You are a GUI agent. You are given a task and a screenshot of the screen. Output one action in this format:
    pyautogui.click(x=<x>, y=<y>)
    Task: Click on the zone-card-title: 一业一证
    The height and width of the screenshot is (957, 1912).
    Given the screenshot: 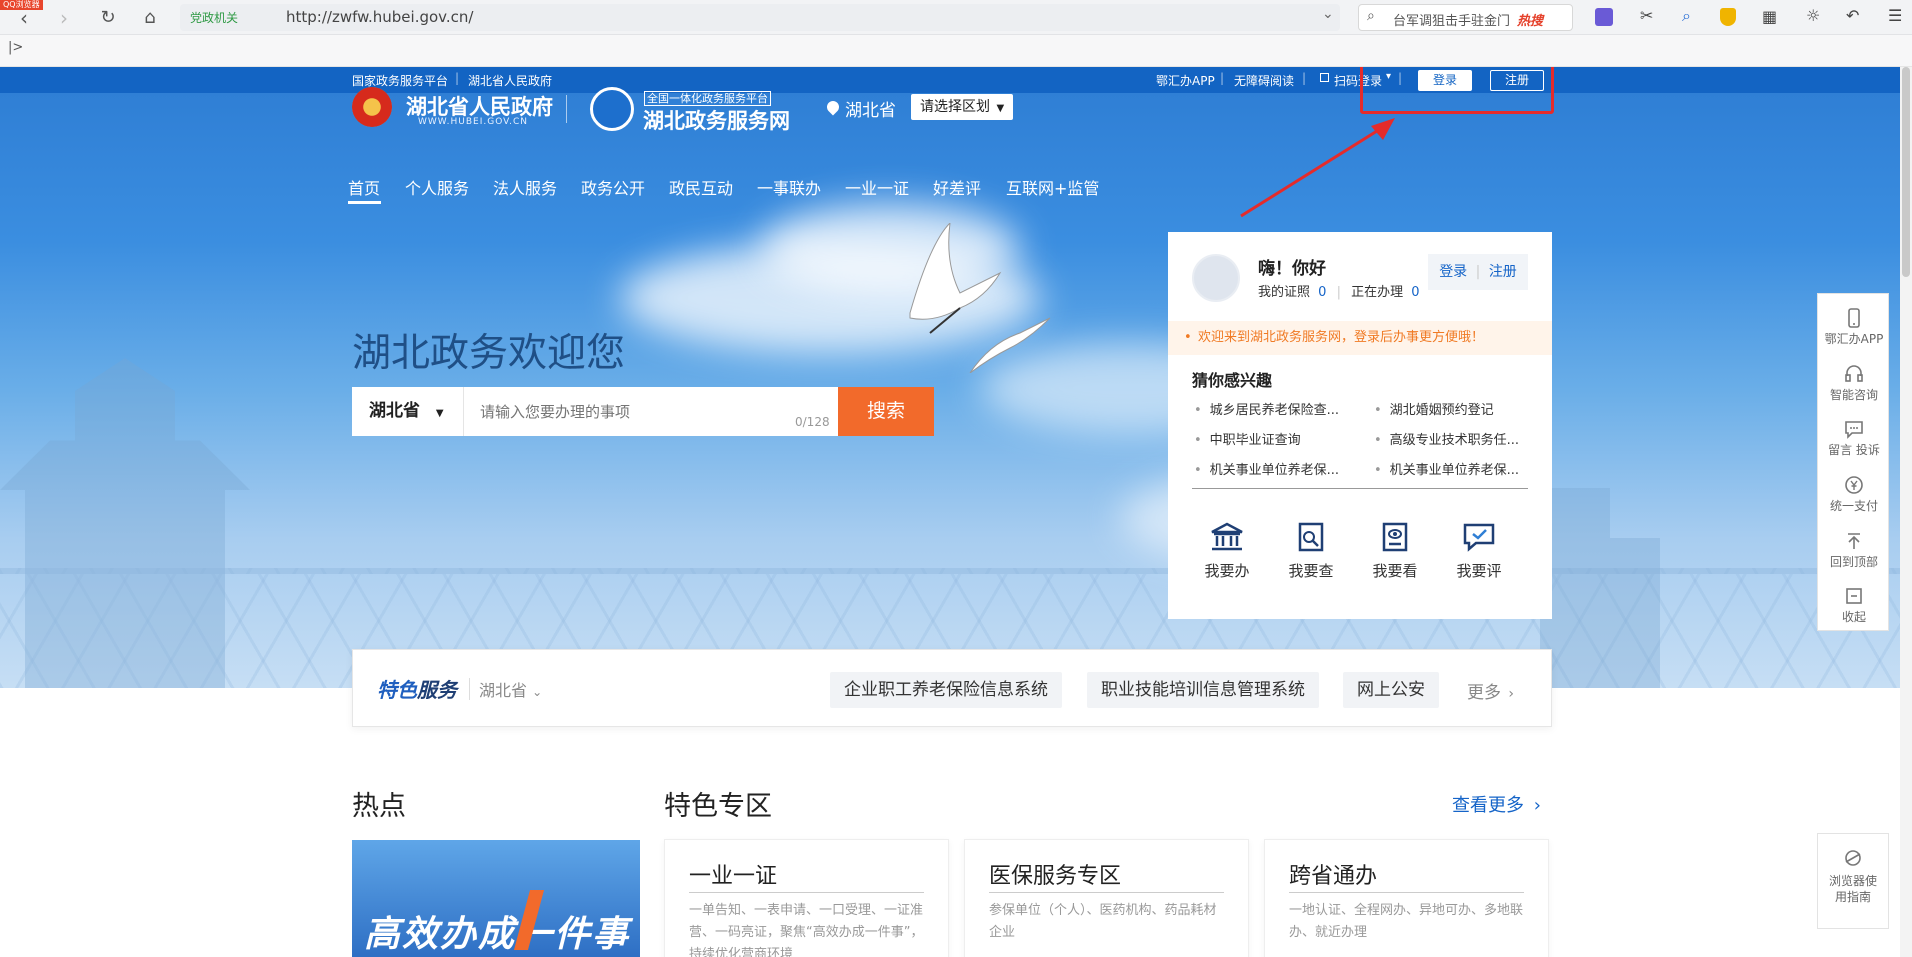 What is the action you would take?
    pyautogui.click(x=733, y=876)
    